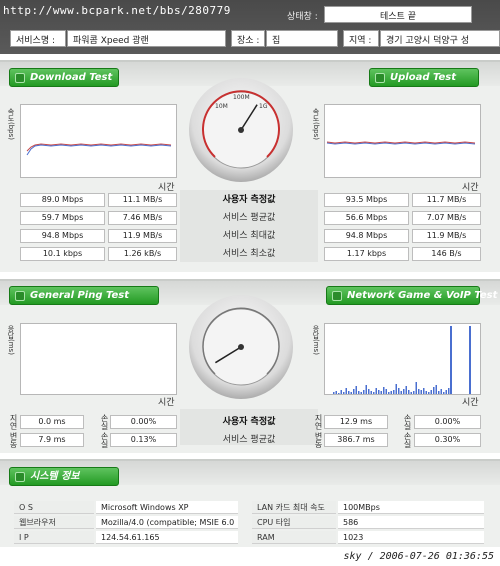 This screenshot has width=500, height=566. Describe the element at coordinates (241, 347) in the screenshot. I see `ping-gauge` at that location.